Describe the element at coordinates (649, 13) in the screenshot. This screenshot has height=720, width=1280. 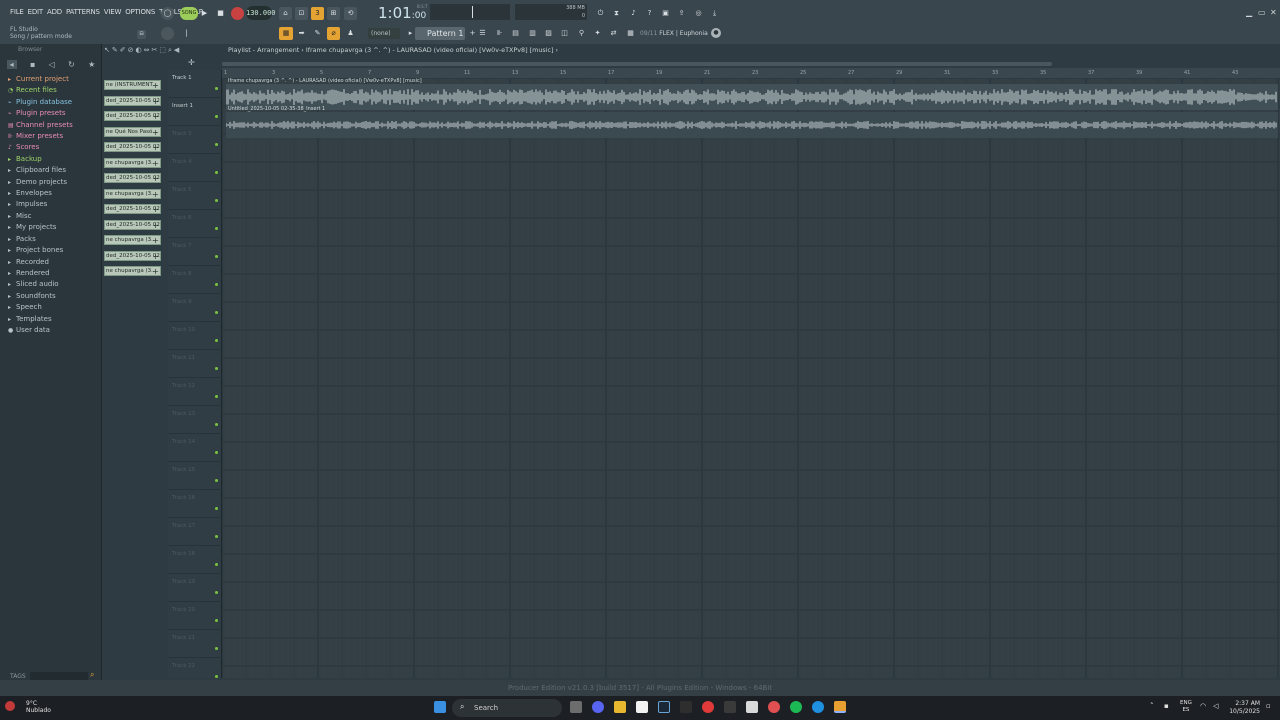
I see `help-icon: ?` at that location.